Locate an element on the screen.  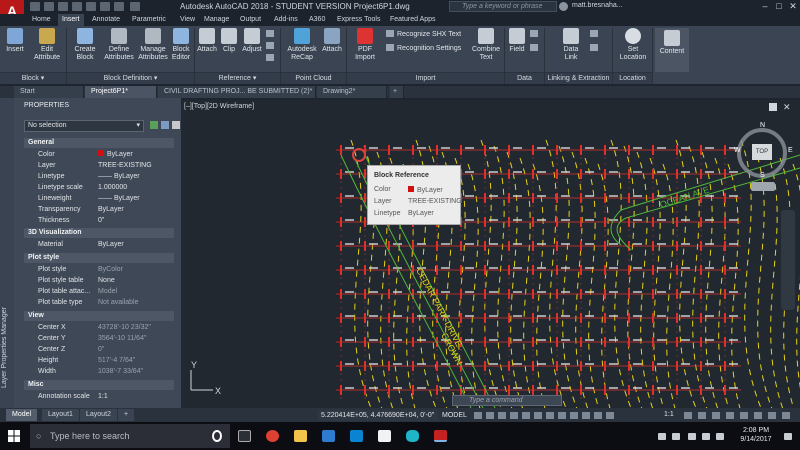
recognize-shx-text-button: Recognize SHX Text is located at coordinates (423, 35).